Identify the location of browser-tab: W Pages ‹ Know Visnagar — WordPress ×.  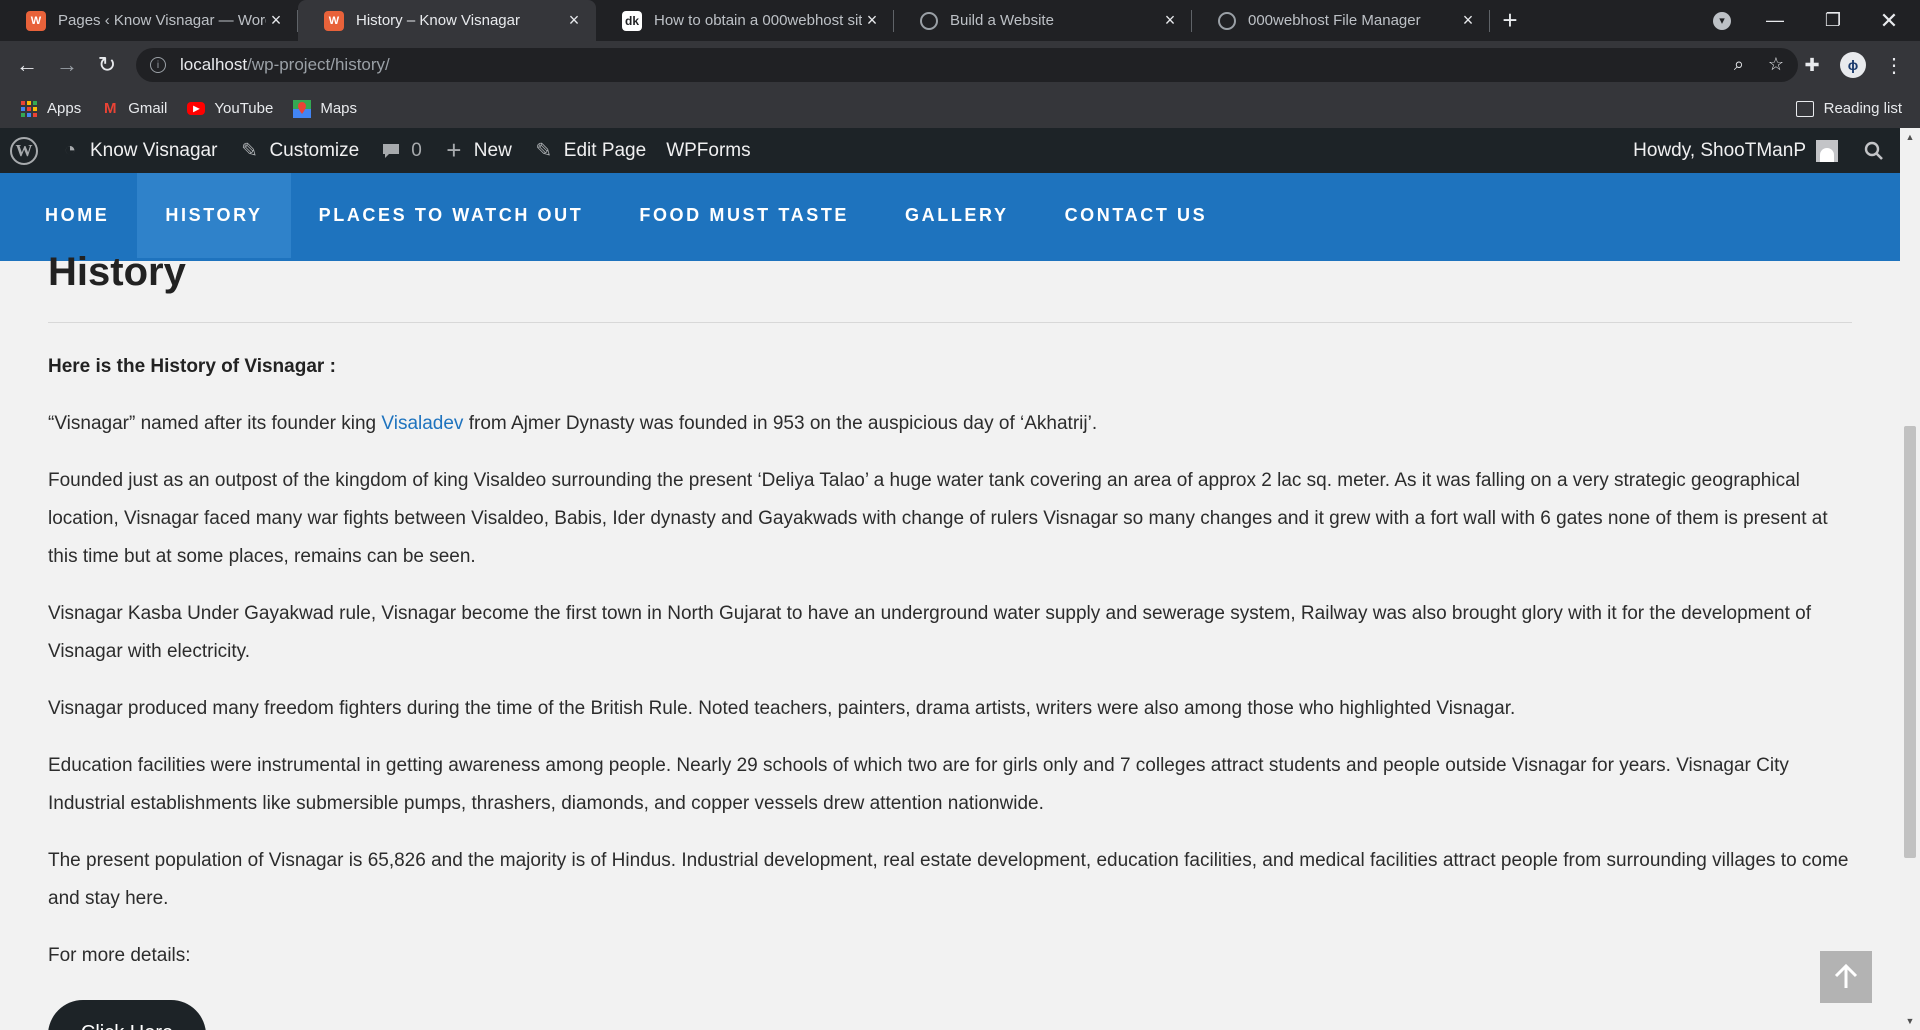
(149, 20).